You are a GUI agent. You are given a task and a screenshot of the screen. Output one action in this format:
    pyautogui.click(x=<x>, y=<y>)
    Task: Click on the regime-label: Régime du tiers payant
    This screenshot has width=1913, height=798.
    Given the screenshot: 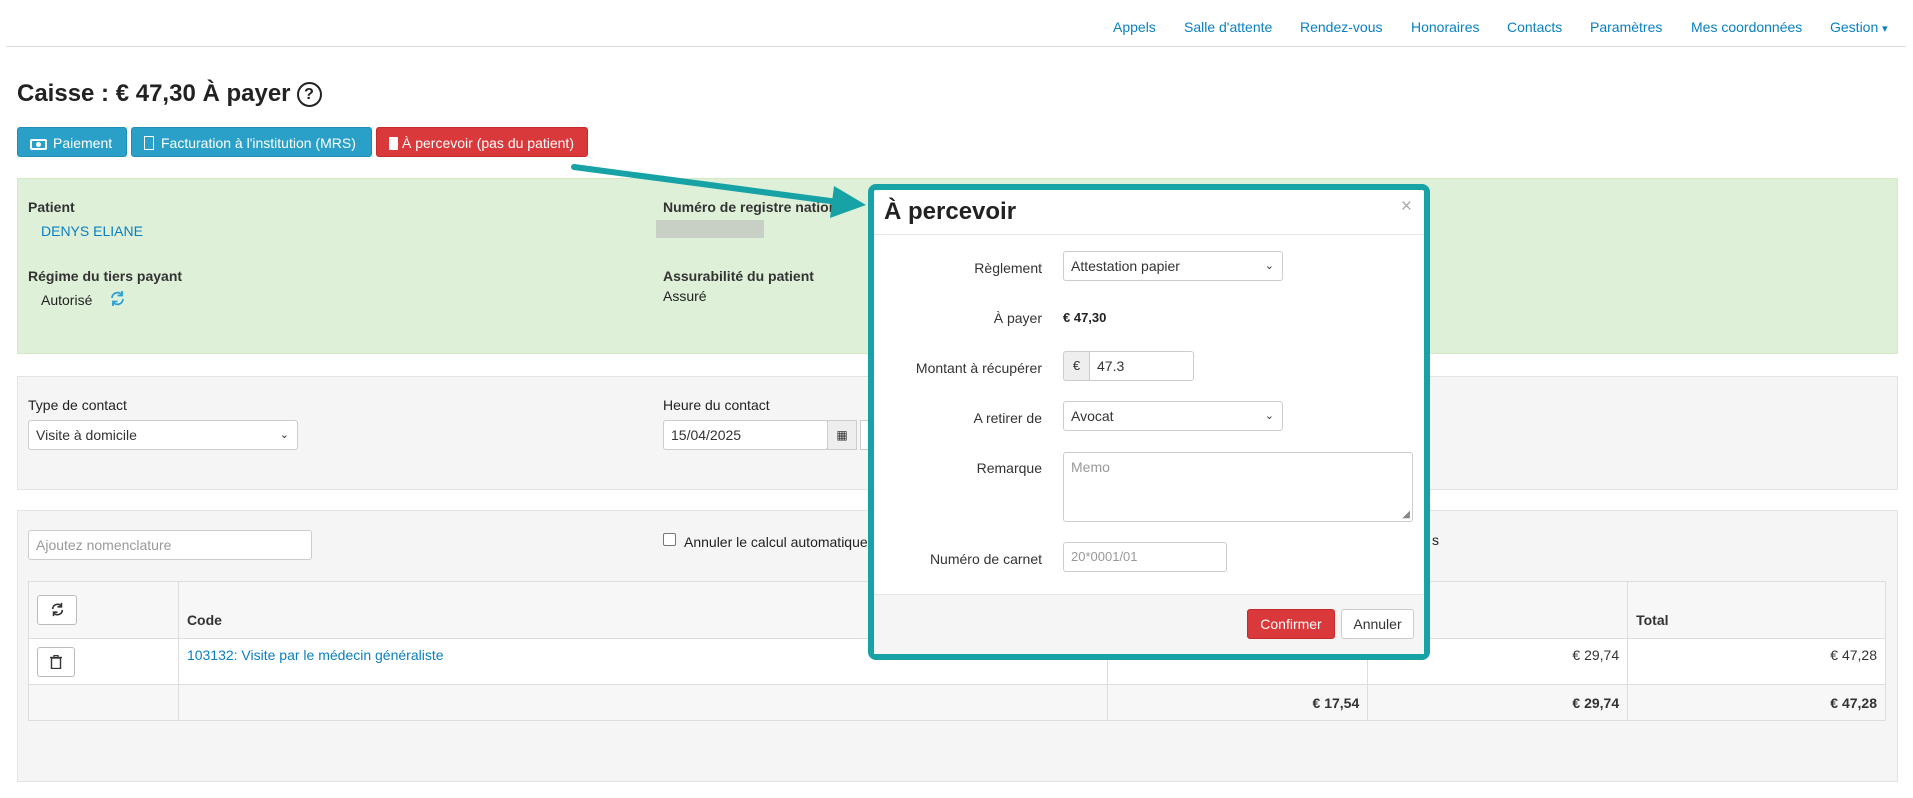 What is the action you would take?
    pyautogui.click(x=105, y=276)
    